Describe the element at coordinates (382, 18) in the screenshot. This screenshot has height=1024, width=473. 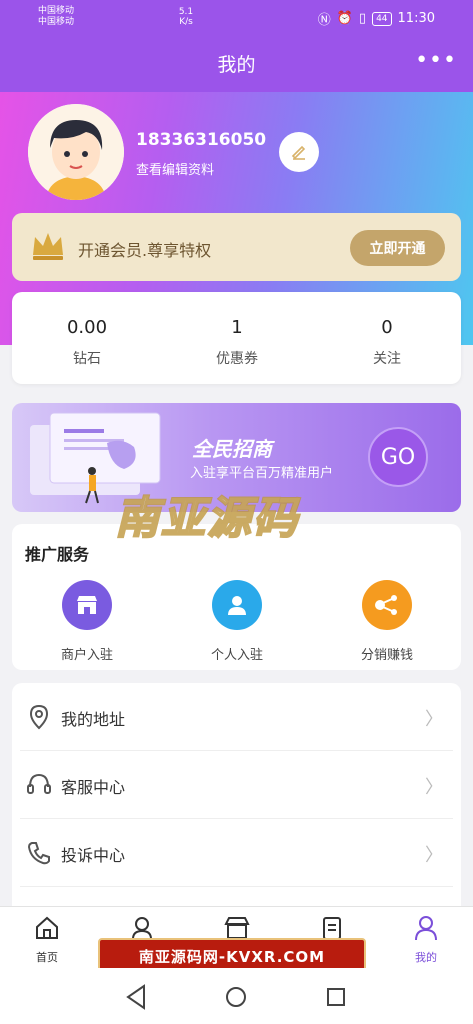
I see `battery-icon: 44` at that location.